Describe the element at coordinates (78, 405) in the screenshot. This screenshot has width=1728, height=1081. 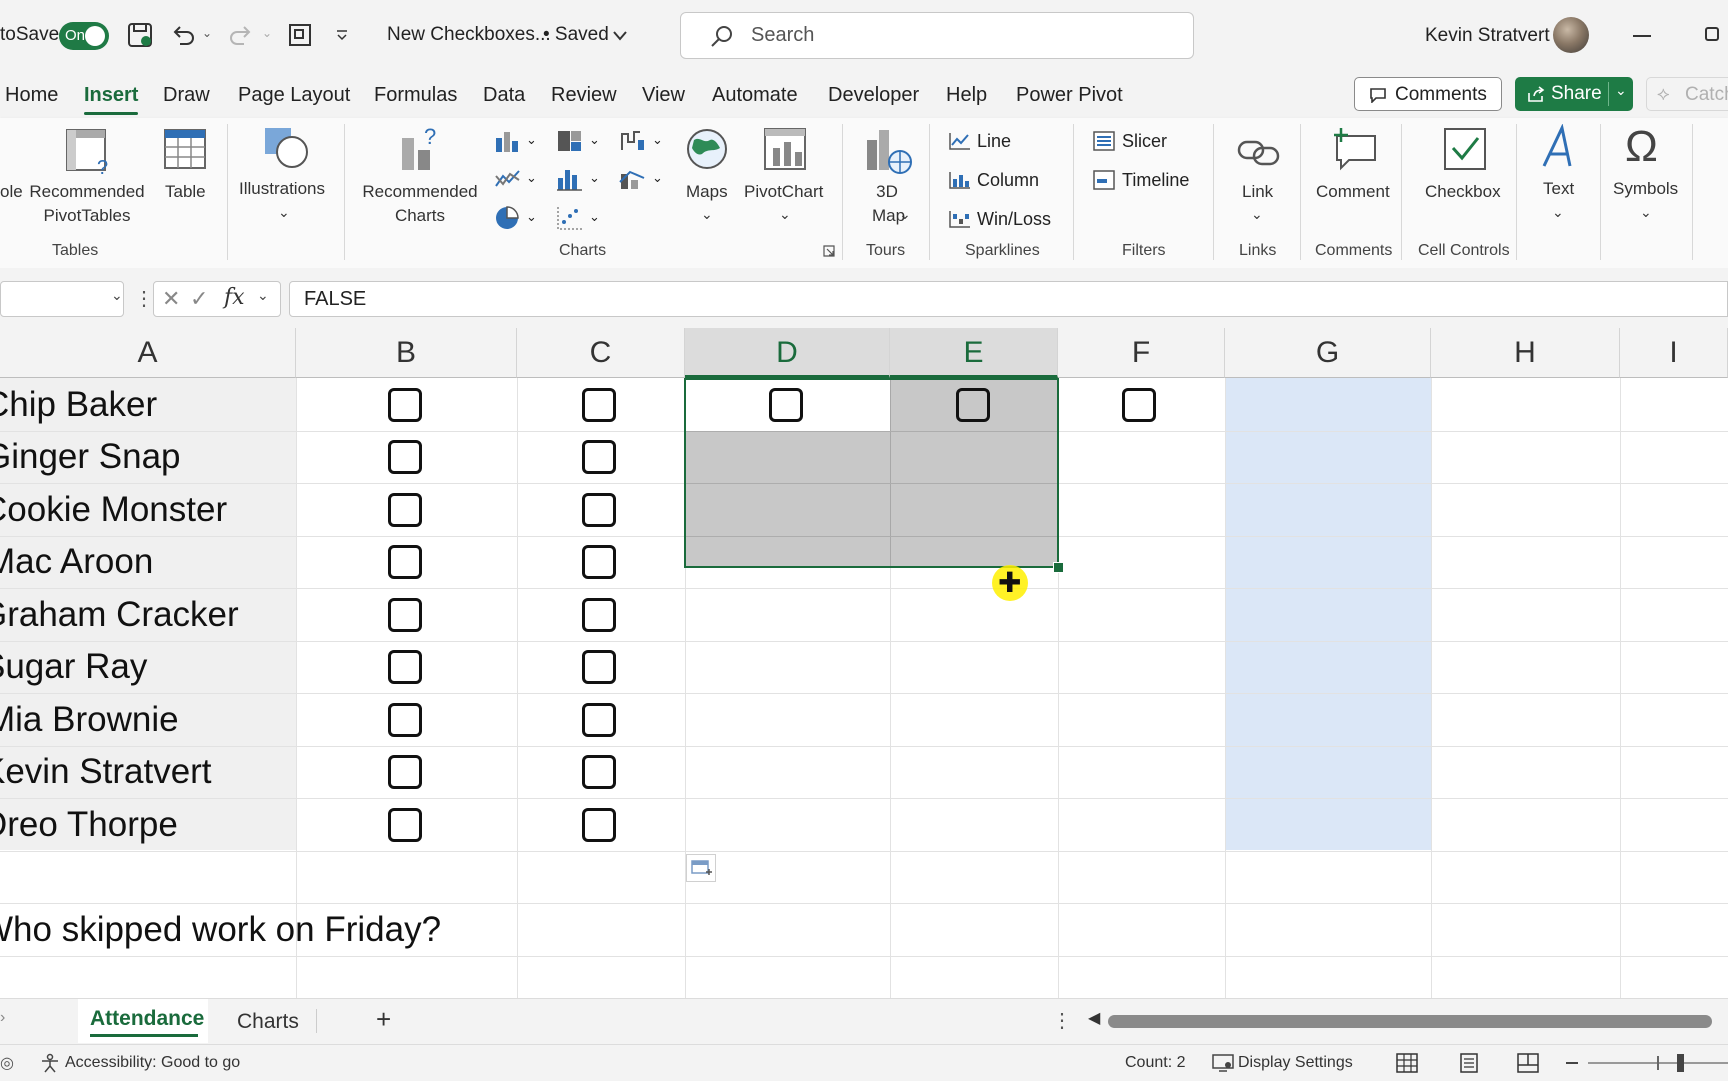
I see `cell-a1-name: Chip Baker` at that location.